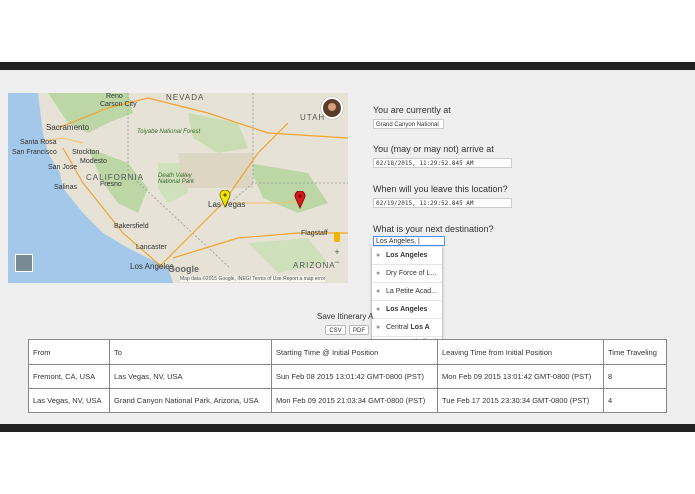  I want to click on autocomplete-item: ● Central Los A, so click(407, 327).